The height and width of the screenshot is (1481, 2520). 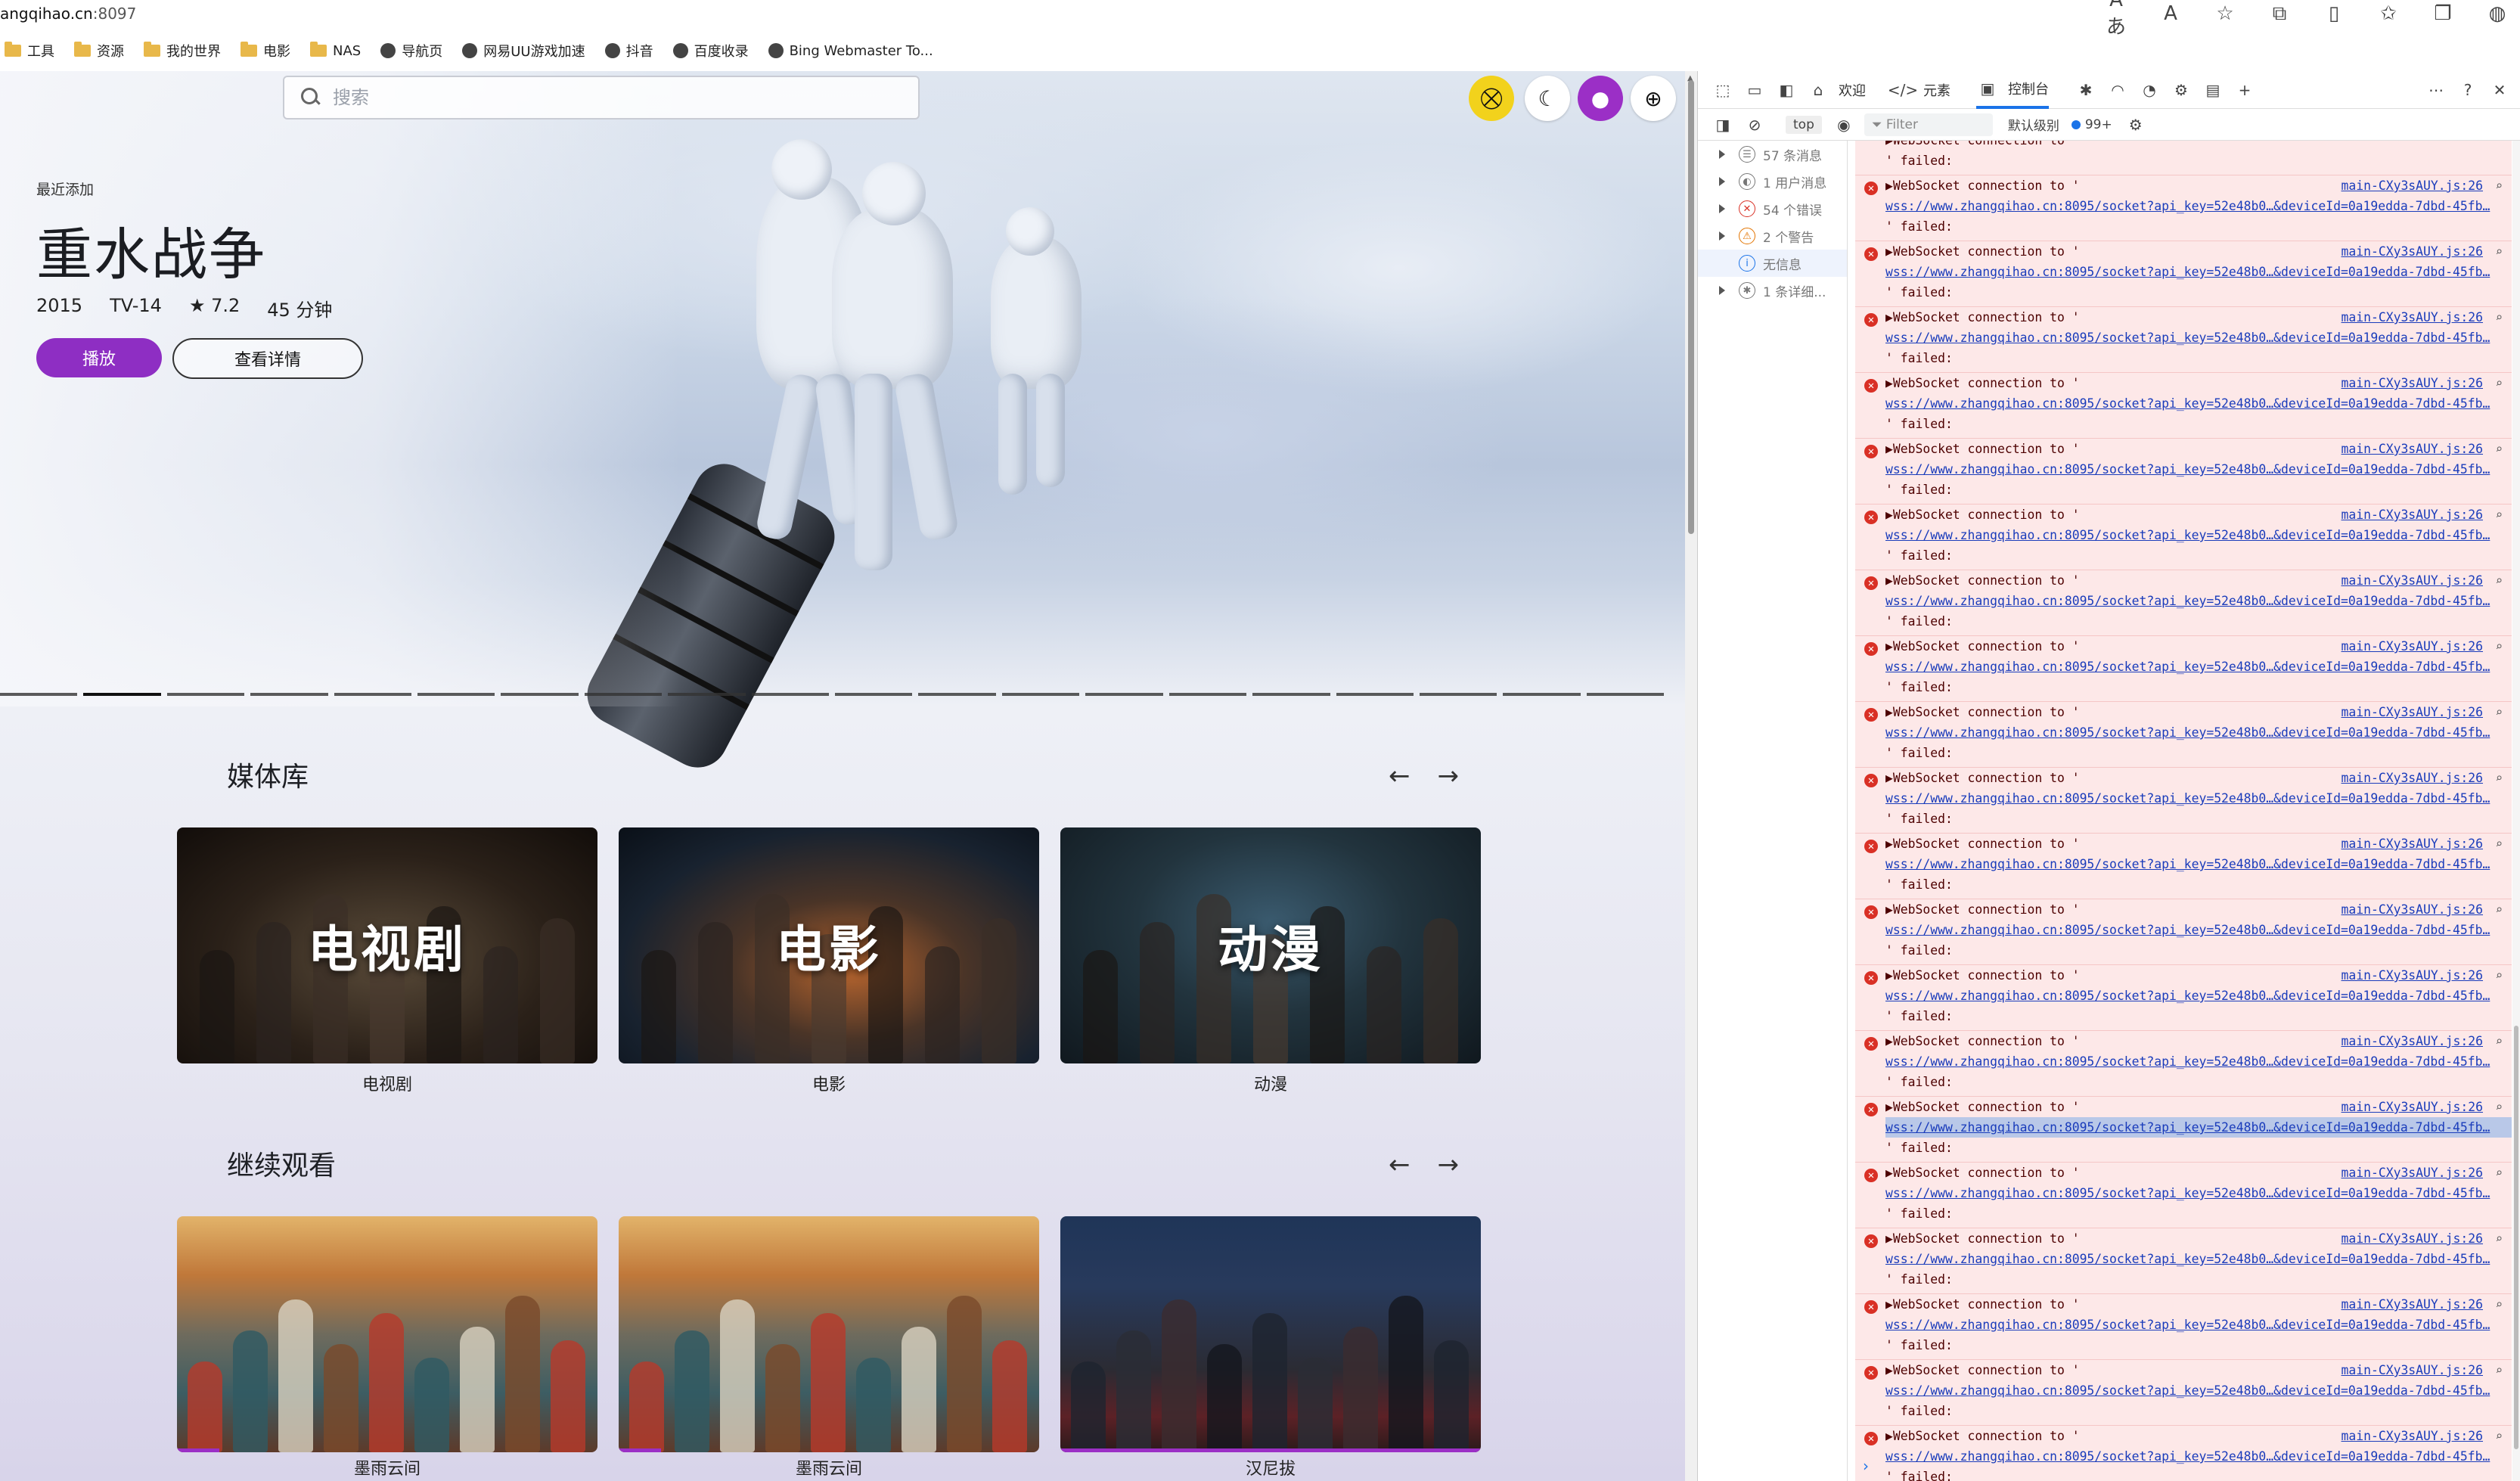 I want to click on console-filter-item: ✕ 54 个错误, so click(x=1772, y=208).